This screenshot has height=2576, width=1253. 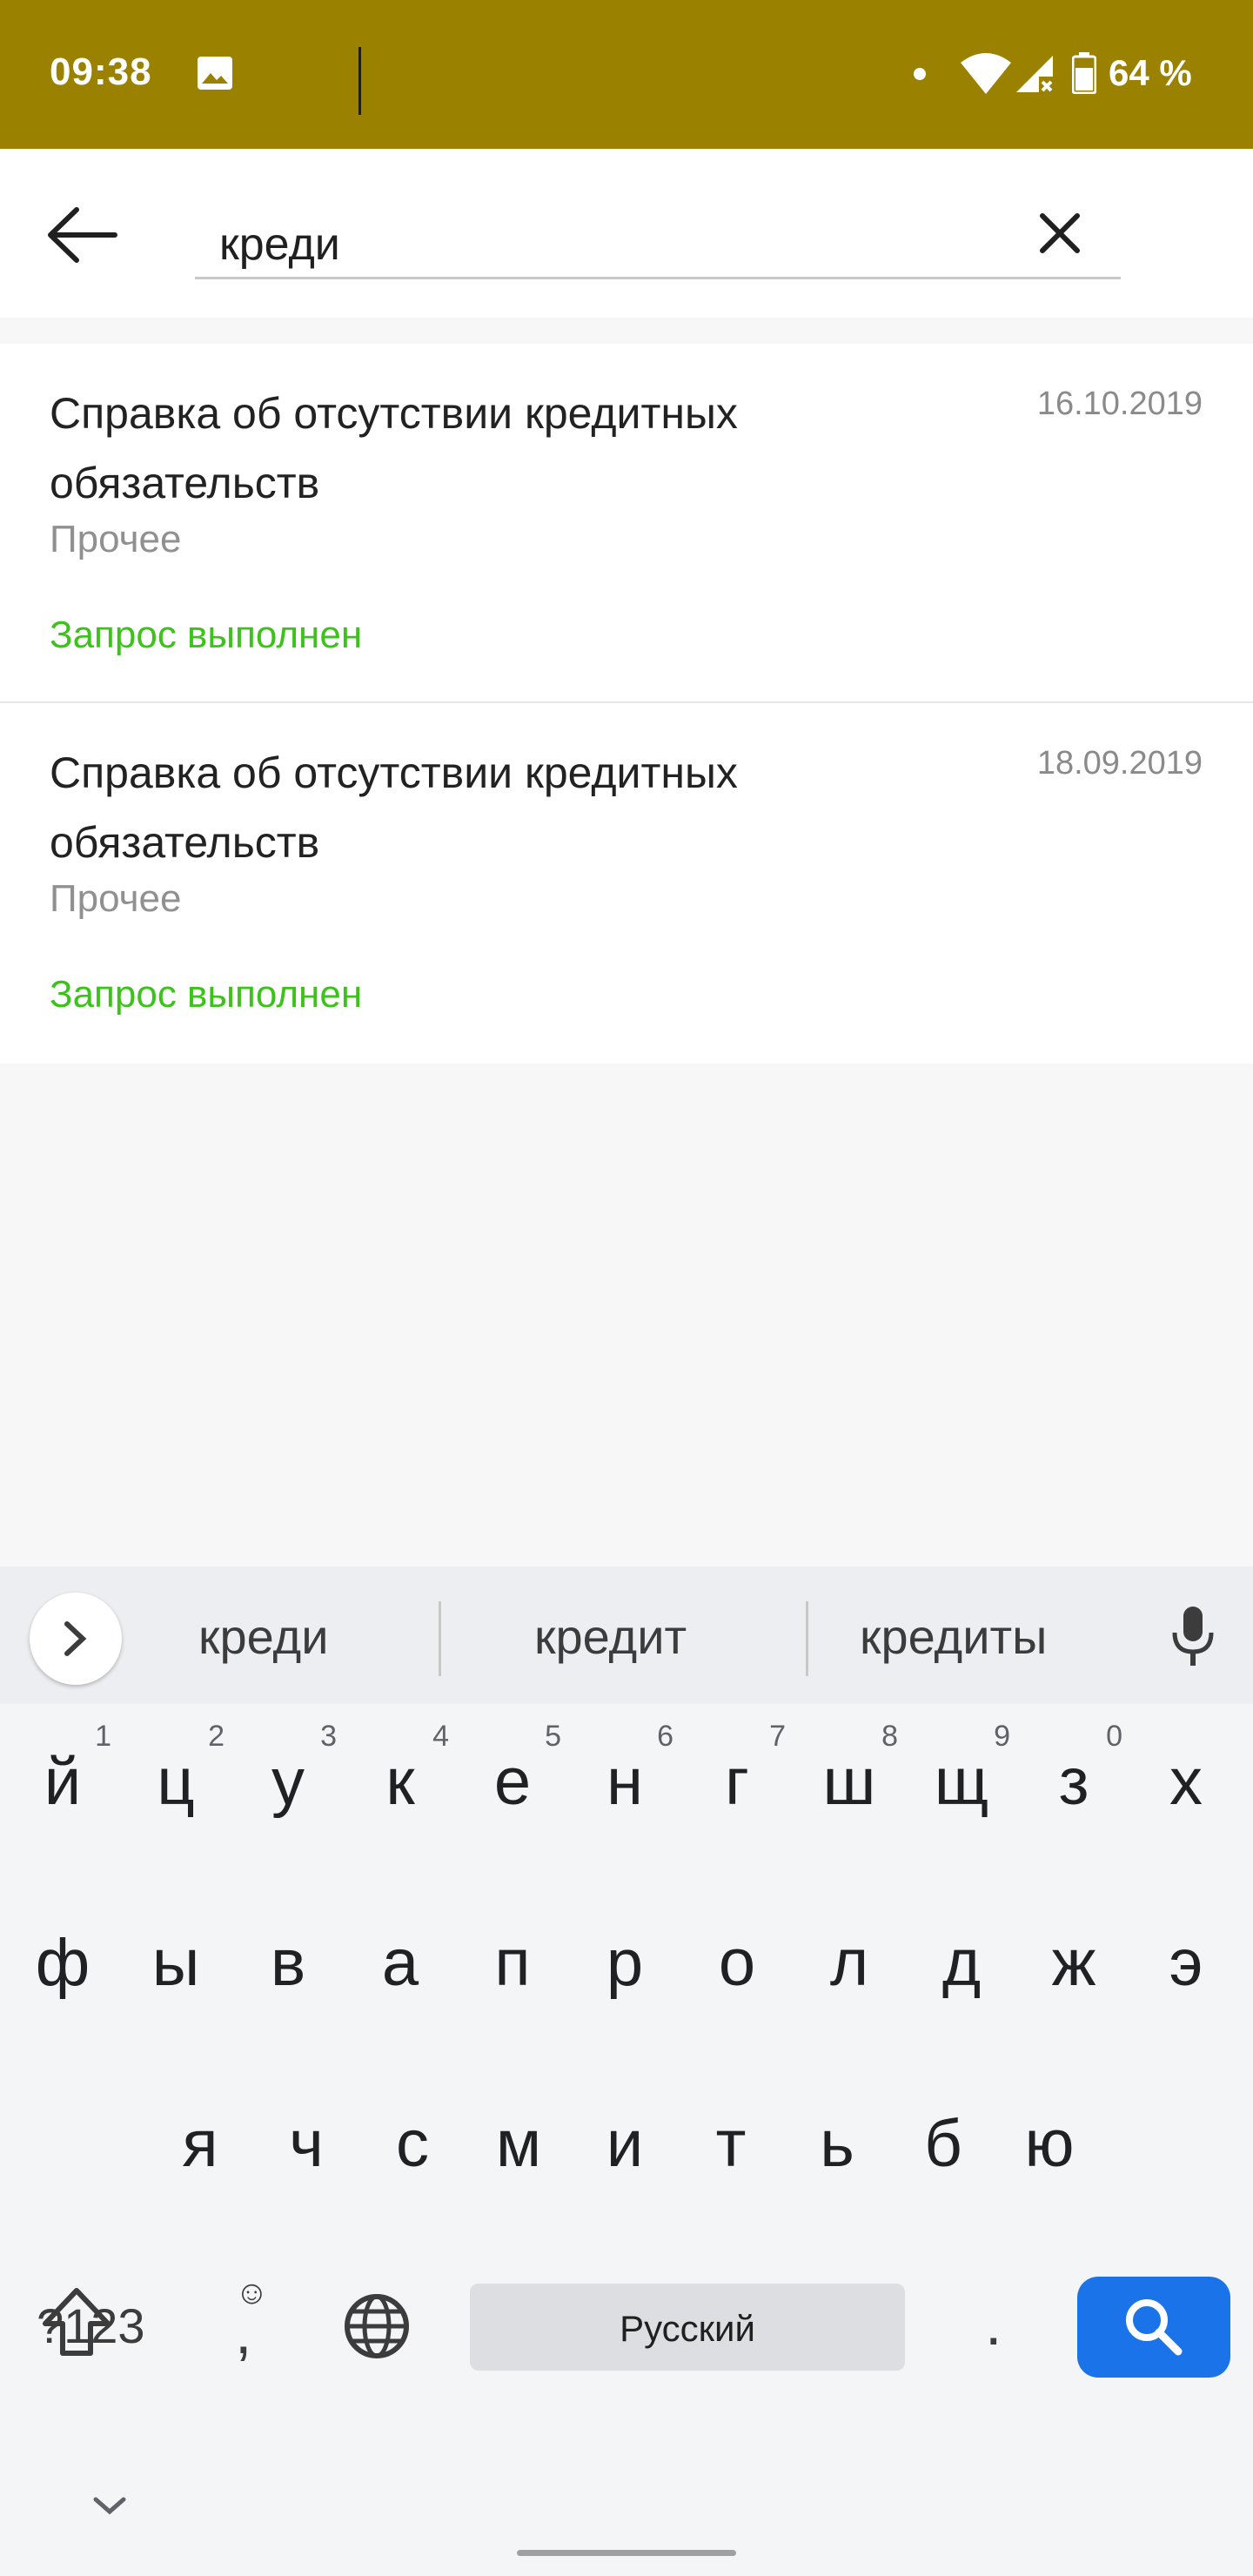 What do you see at coordinates (553, 1736) in the screenshot?
I see `key-hint: 5` at bounding box center [553, 1736].